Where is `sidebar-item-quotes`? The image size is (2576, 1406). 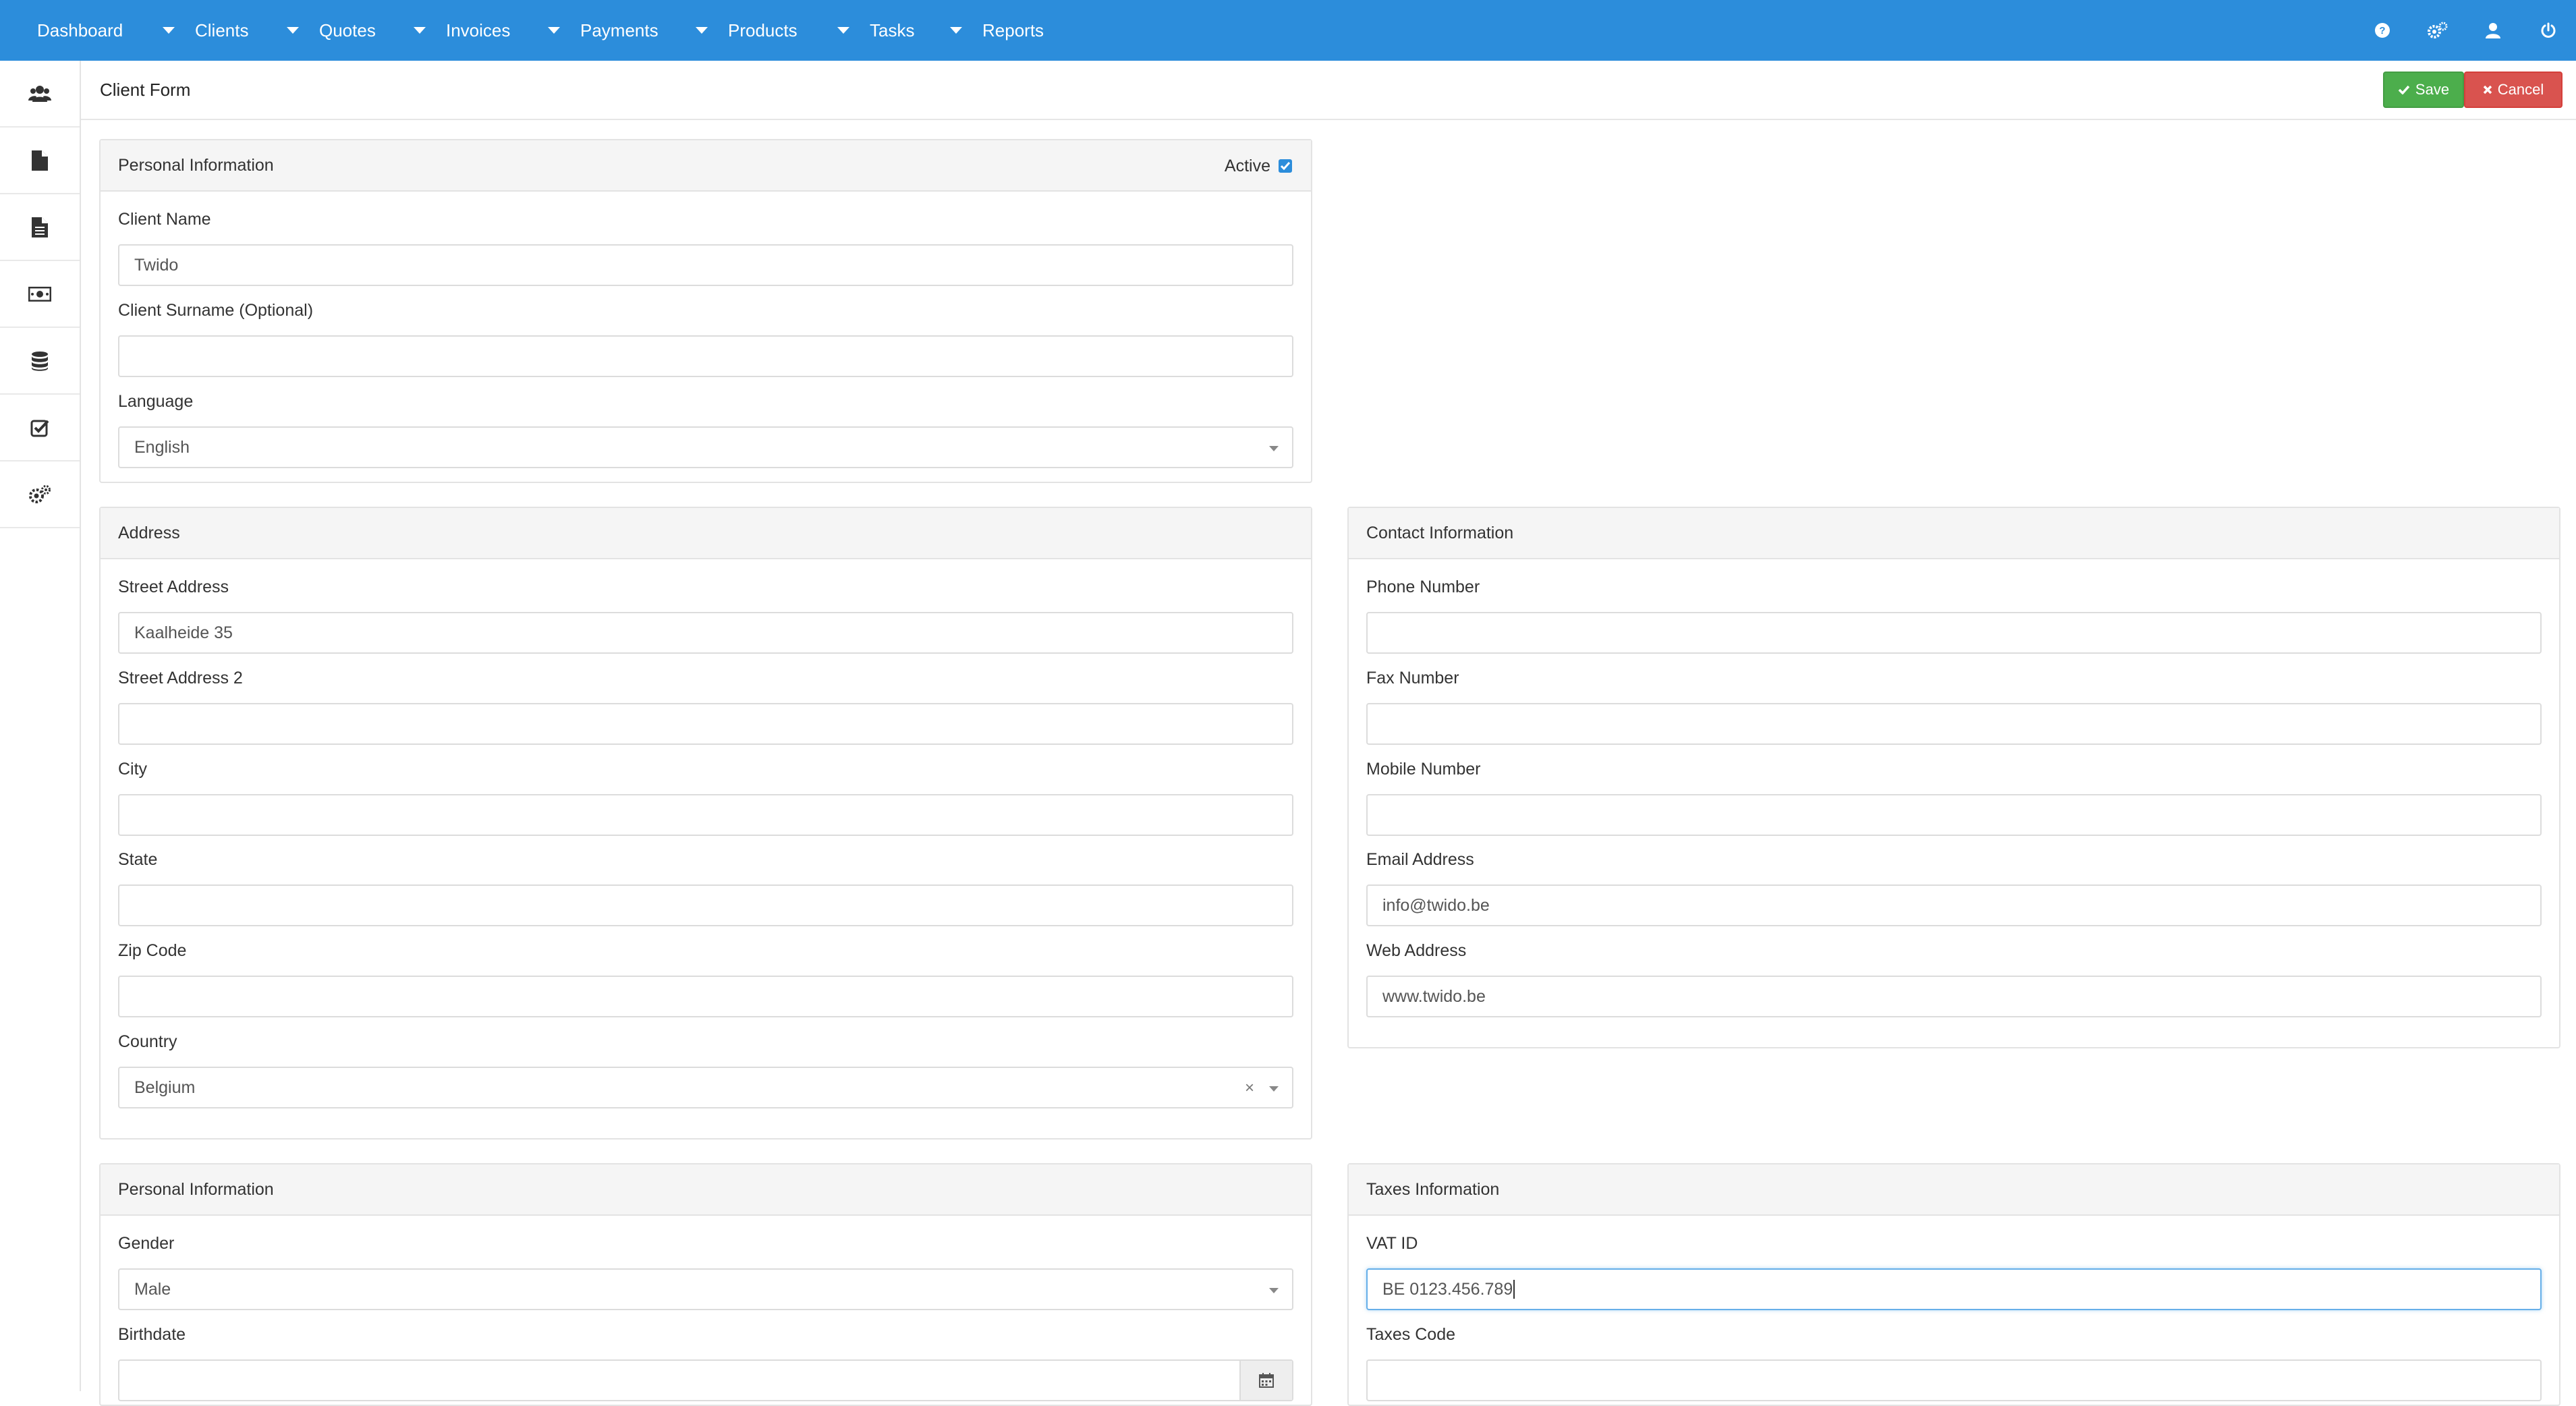
sidebar-item-quotes is located at coordinates (40, 161).